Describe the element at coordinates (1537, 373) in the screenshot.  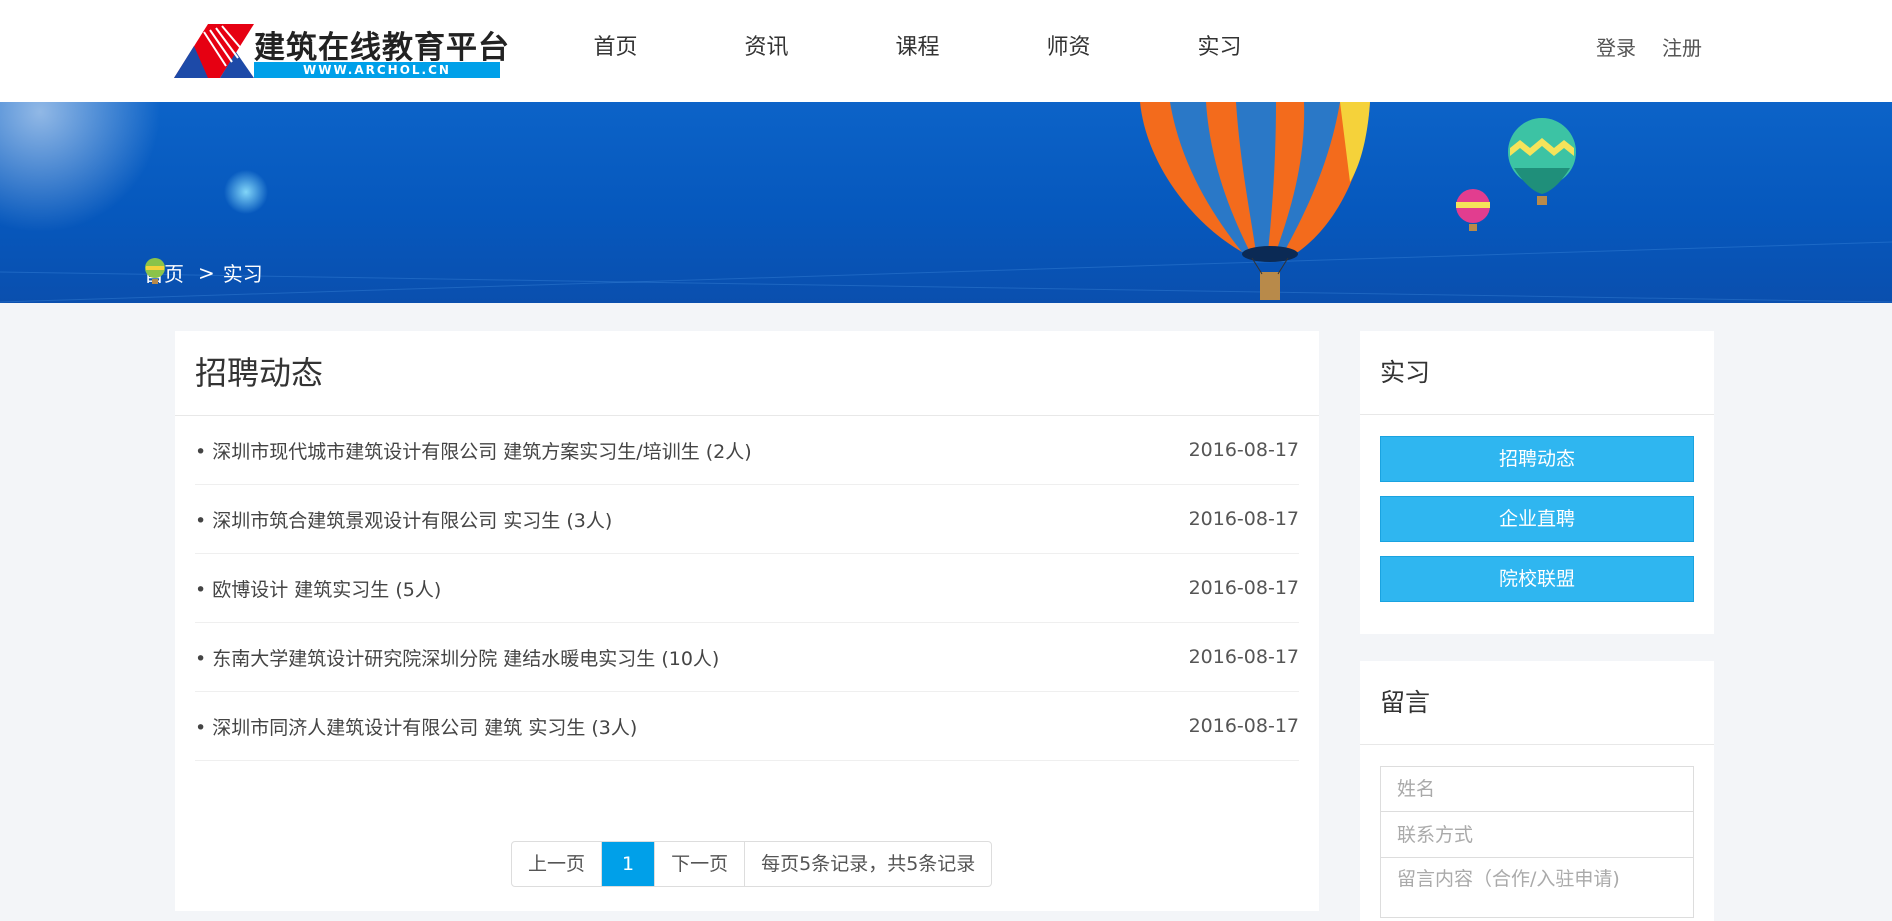
I see `sidebar-title: 实习` at that location.